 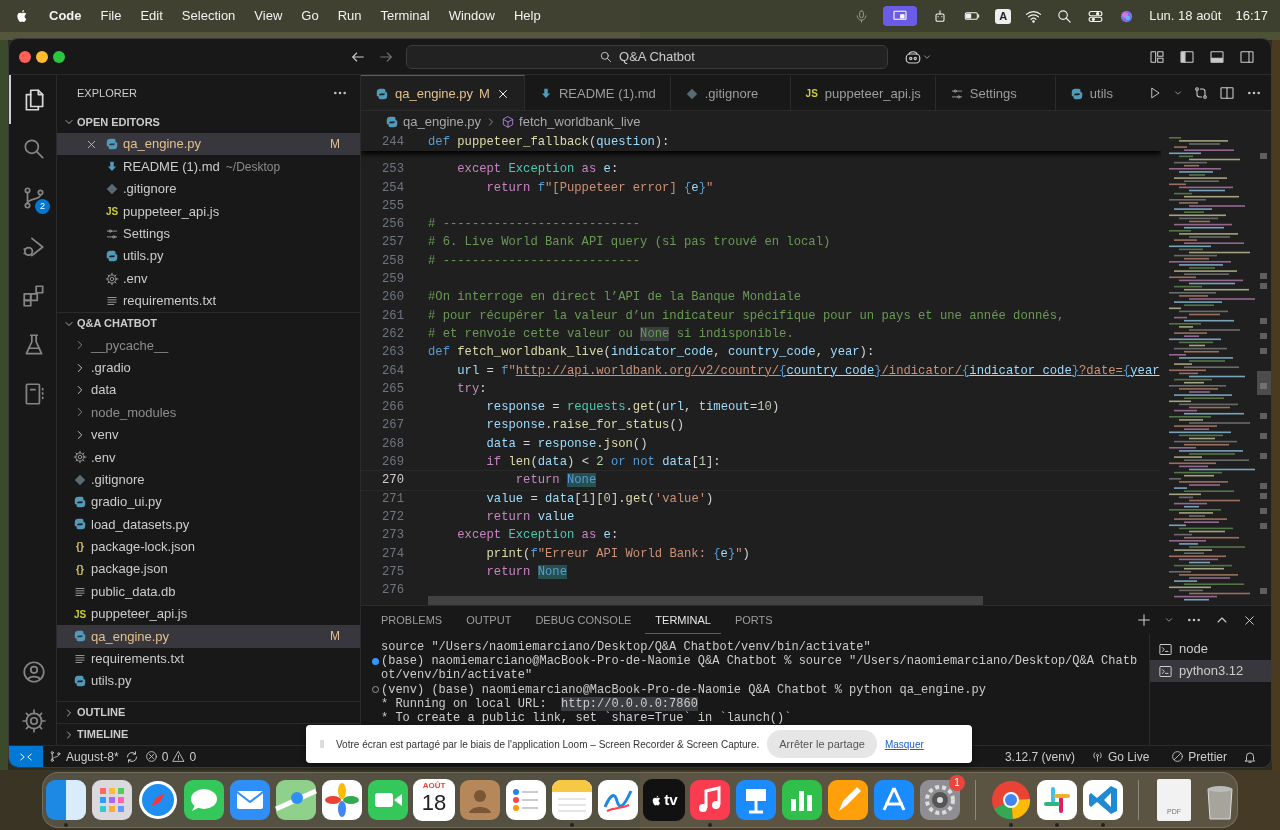 I want to click on hide-link: Masquer, so click(x=904, y=744).